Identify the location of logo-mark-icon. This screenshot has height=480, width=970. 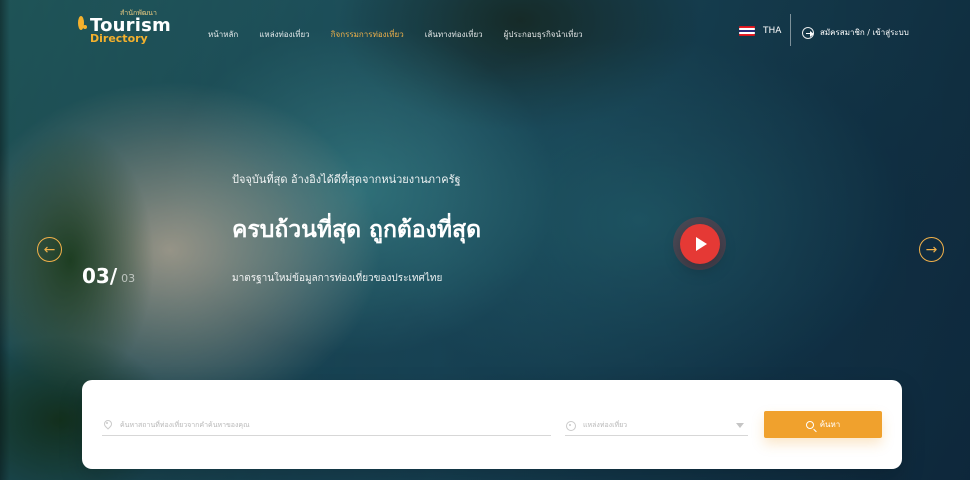
(82, 23).